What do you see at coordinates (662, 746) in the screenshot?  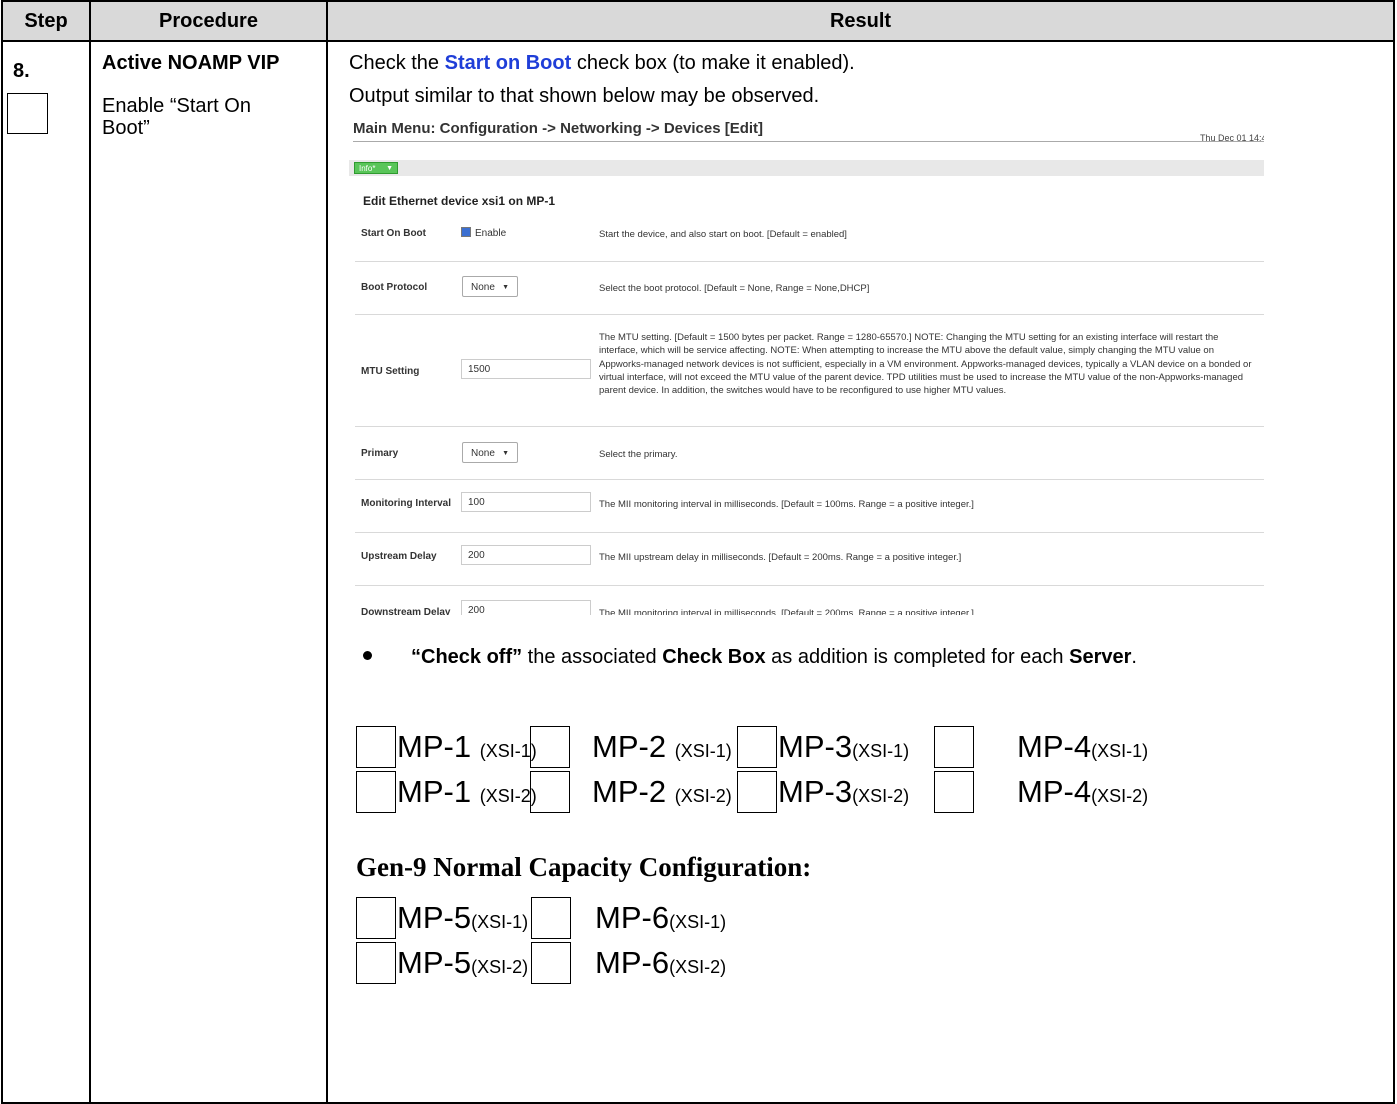 I see `server-label: MP-2 (XSI-1)` at bounding box center [662, 746].